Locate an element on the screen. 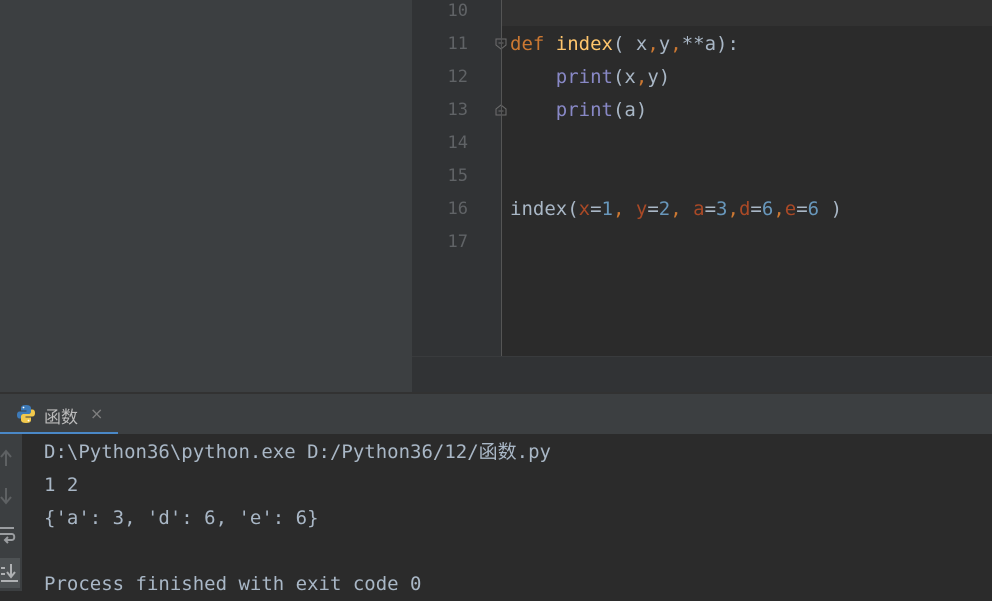 This screenshot has width=992, height=601. paren-colon: ): is located at coordinates (727, 44).